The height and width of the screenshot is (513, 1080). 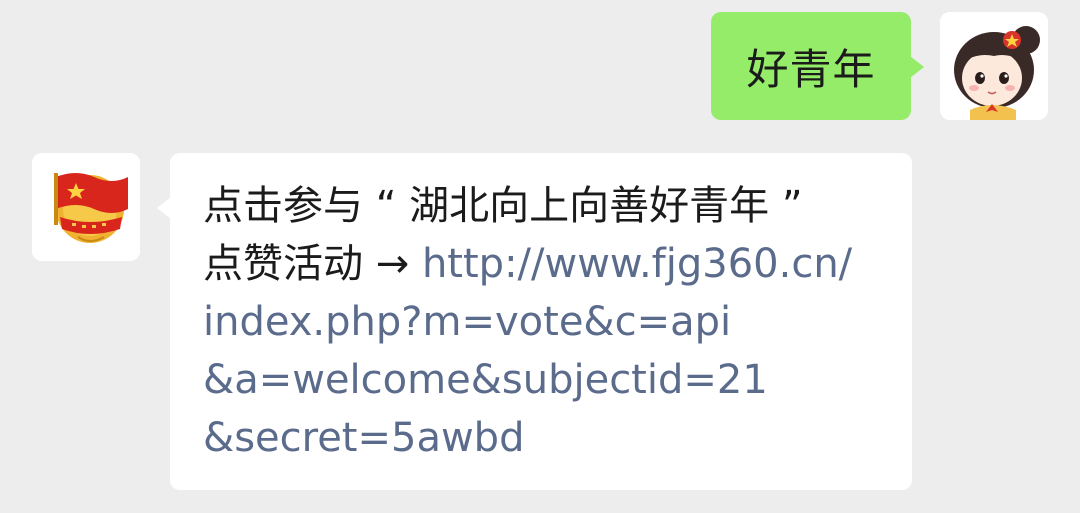 I want to click on sender-avatar, so click(x=86, y=207).